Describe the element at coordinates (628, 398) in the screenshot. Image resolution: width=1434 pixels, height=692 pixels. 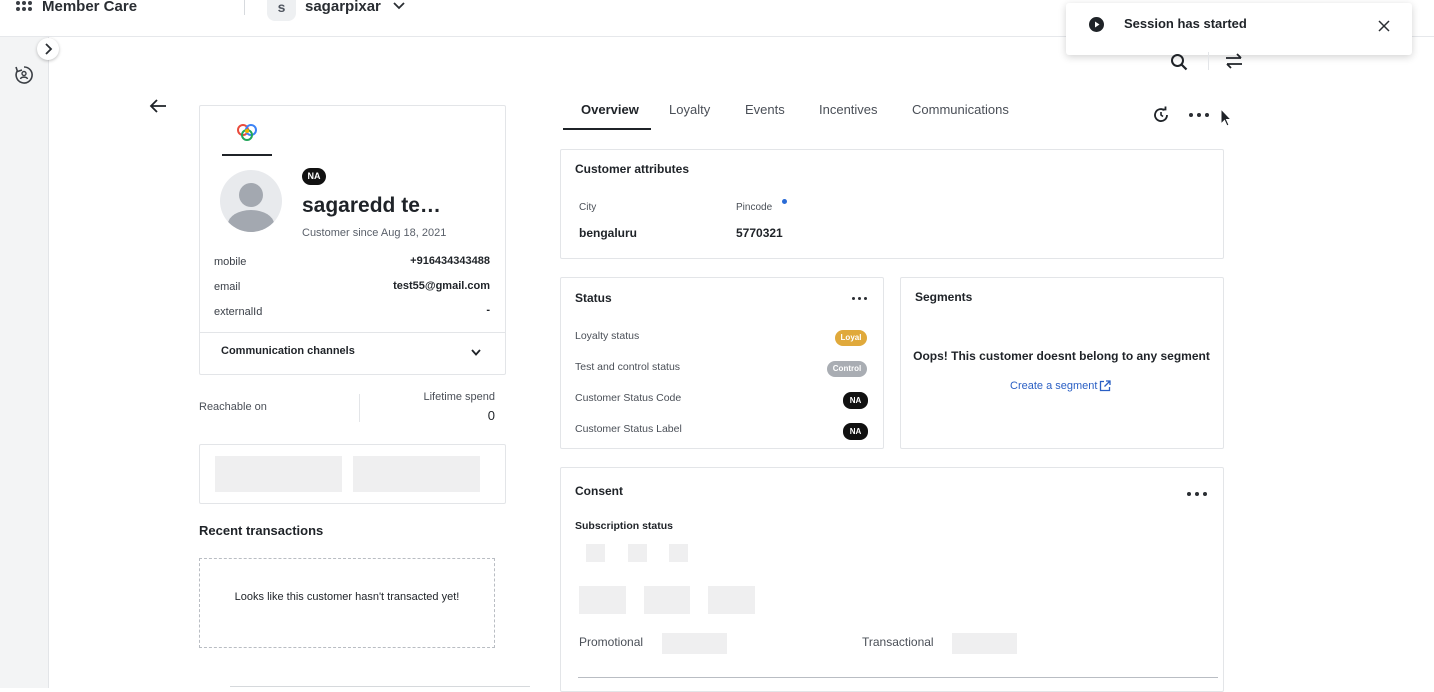
I see `status-label: Customer Status Code` at that location.